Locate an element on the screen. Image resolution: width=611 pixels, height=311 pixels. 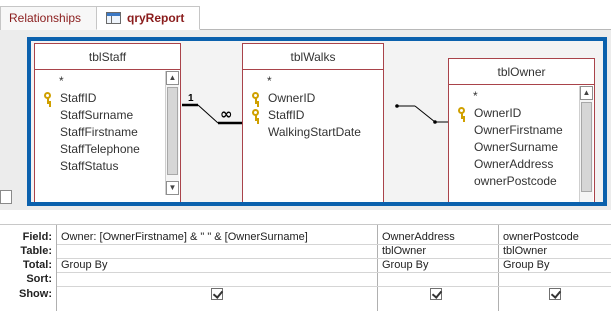
row-label-field: Field: is located at coordinates (37, 237).